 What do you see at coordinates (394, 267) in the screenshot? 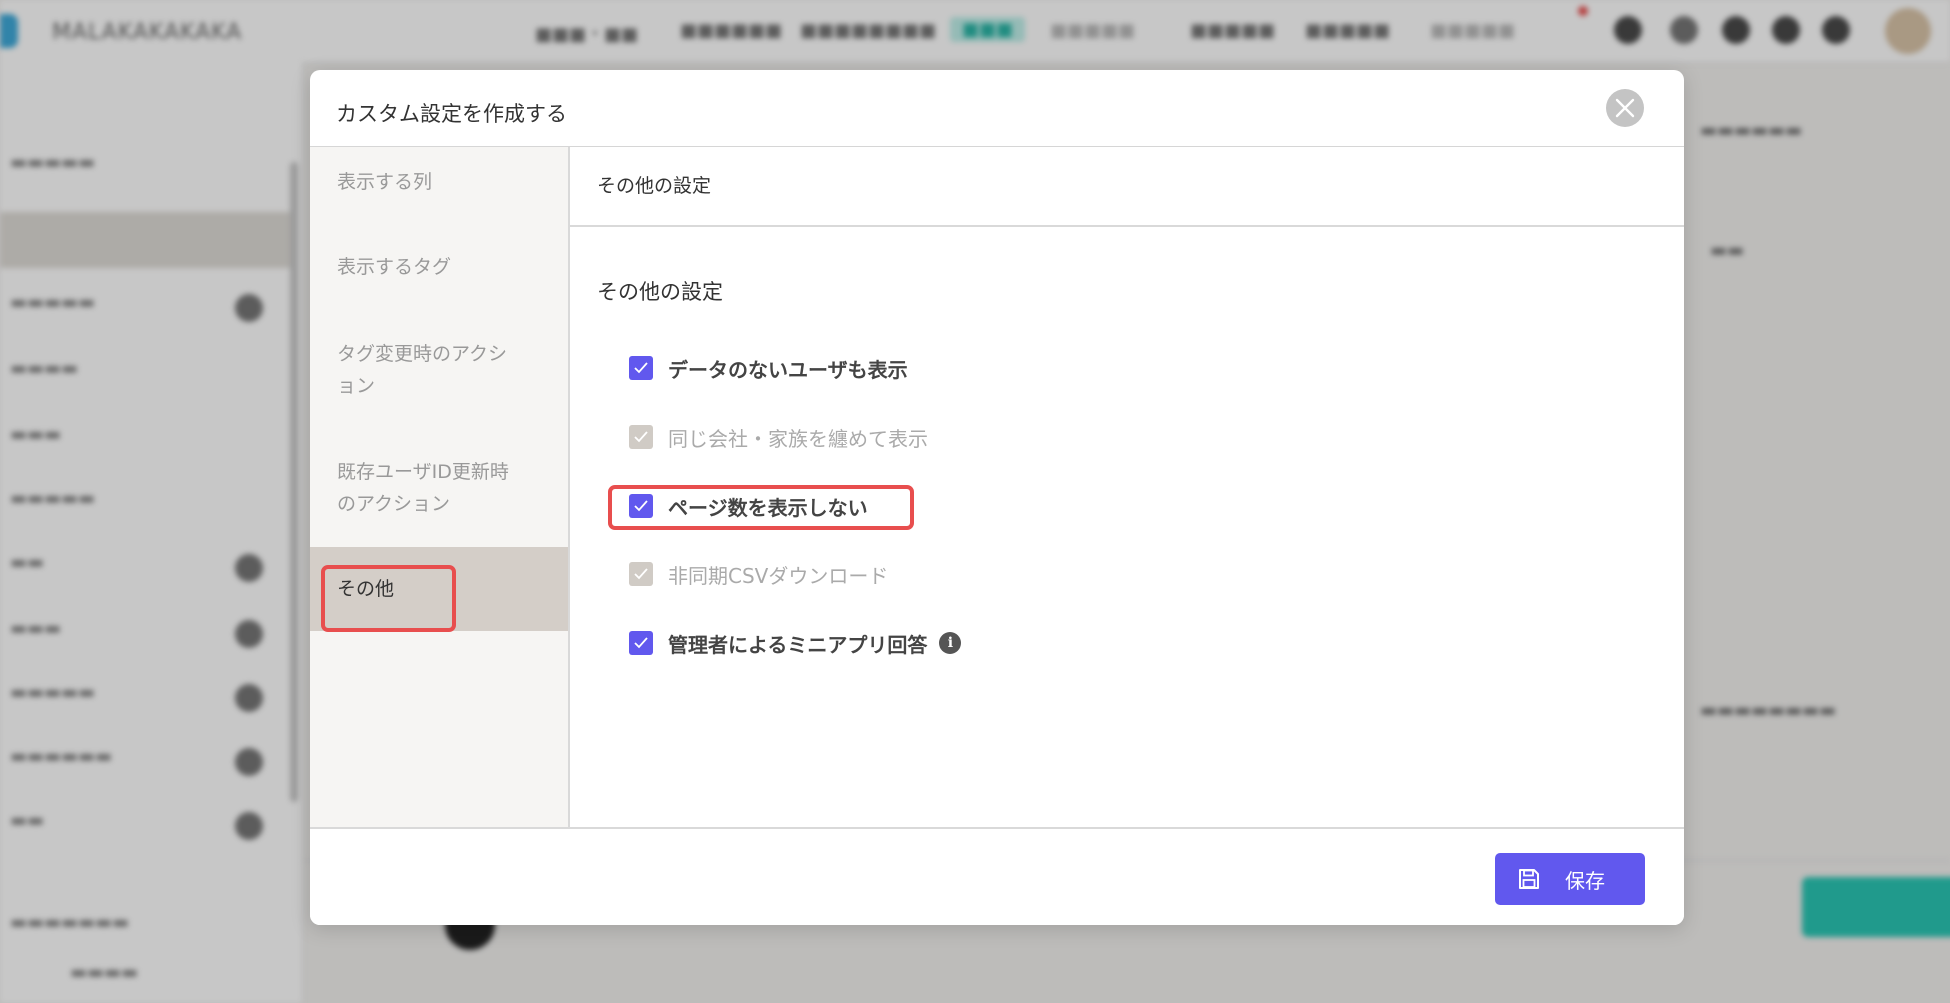
I see `sidebar-item-label: 表示するタグ` at bounding box center [394, 267].